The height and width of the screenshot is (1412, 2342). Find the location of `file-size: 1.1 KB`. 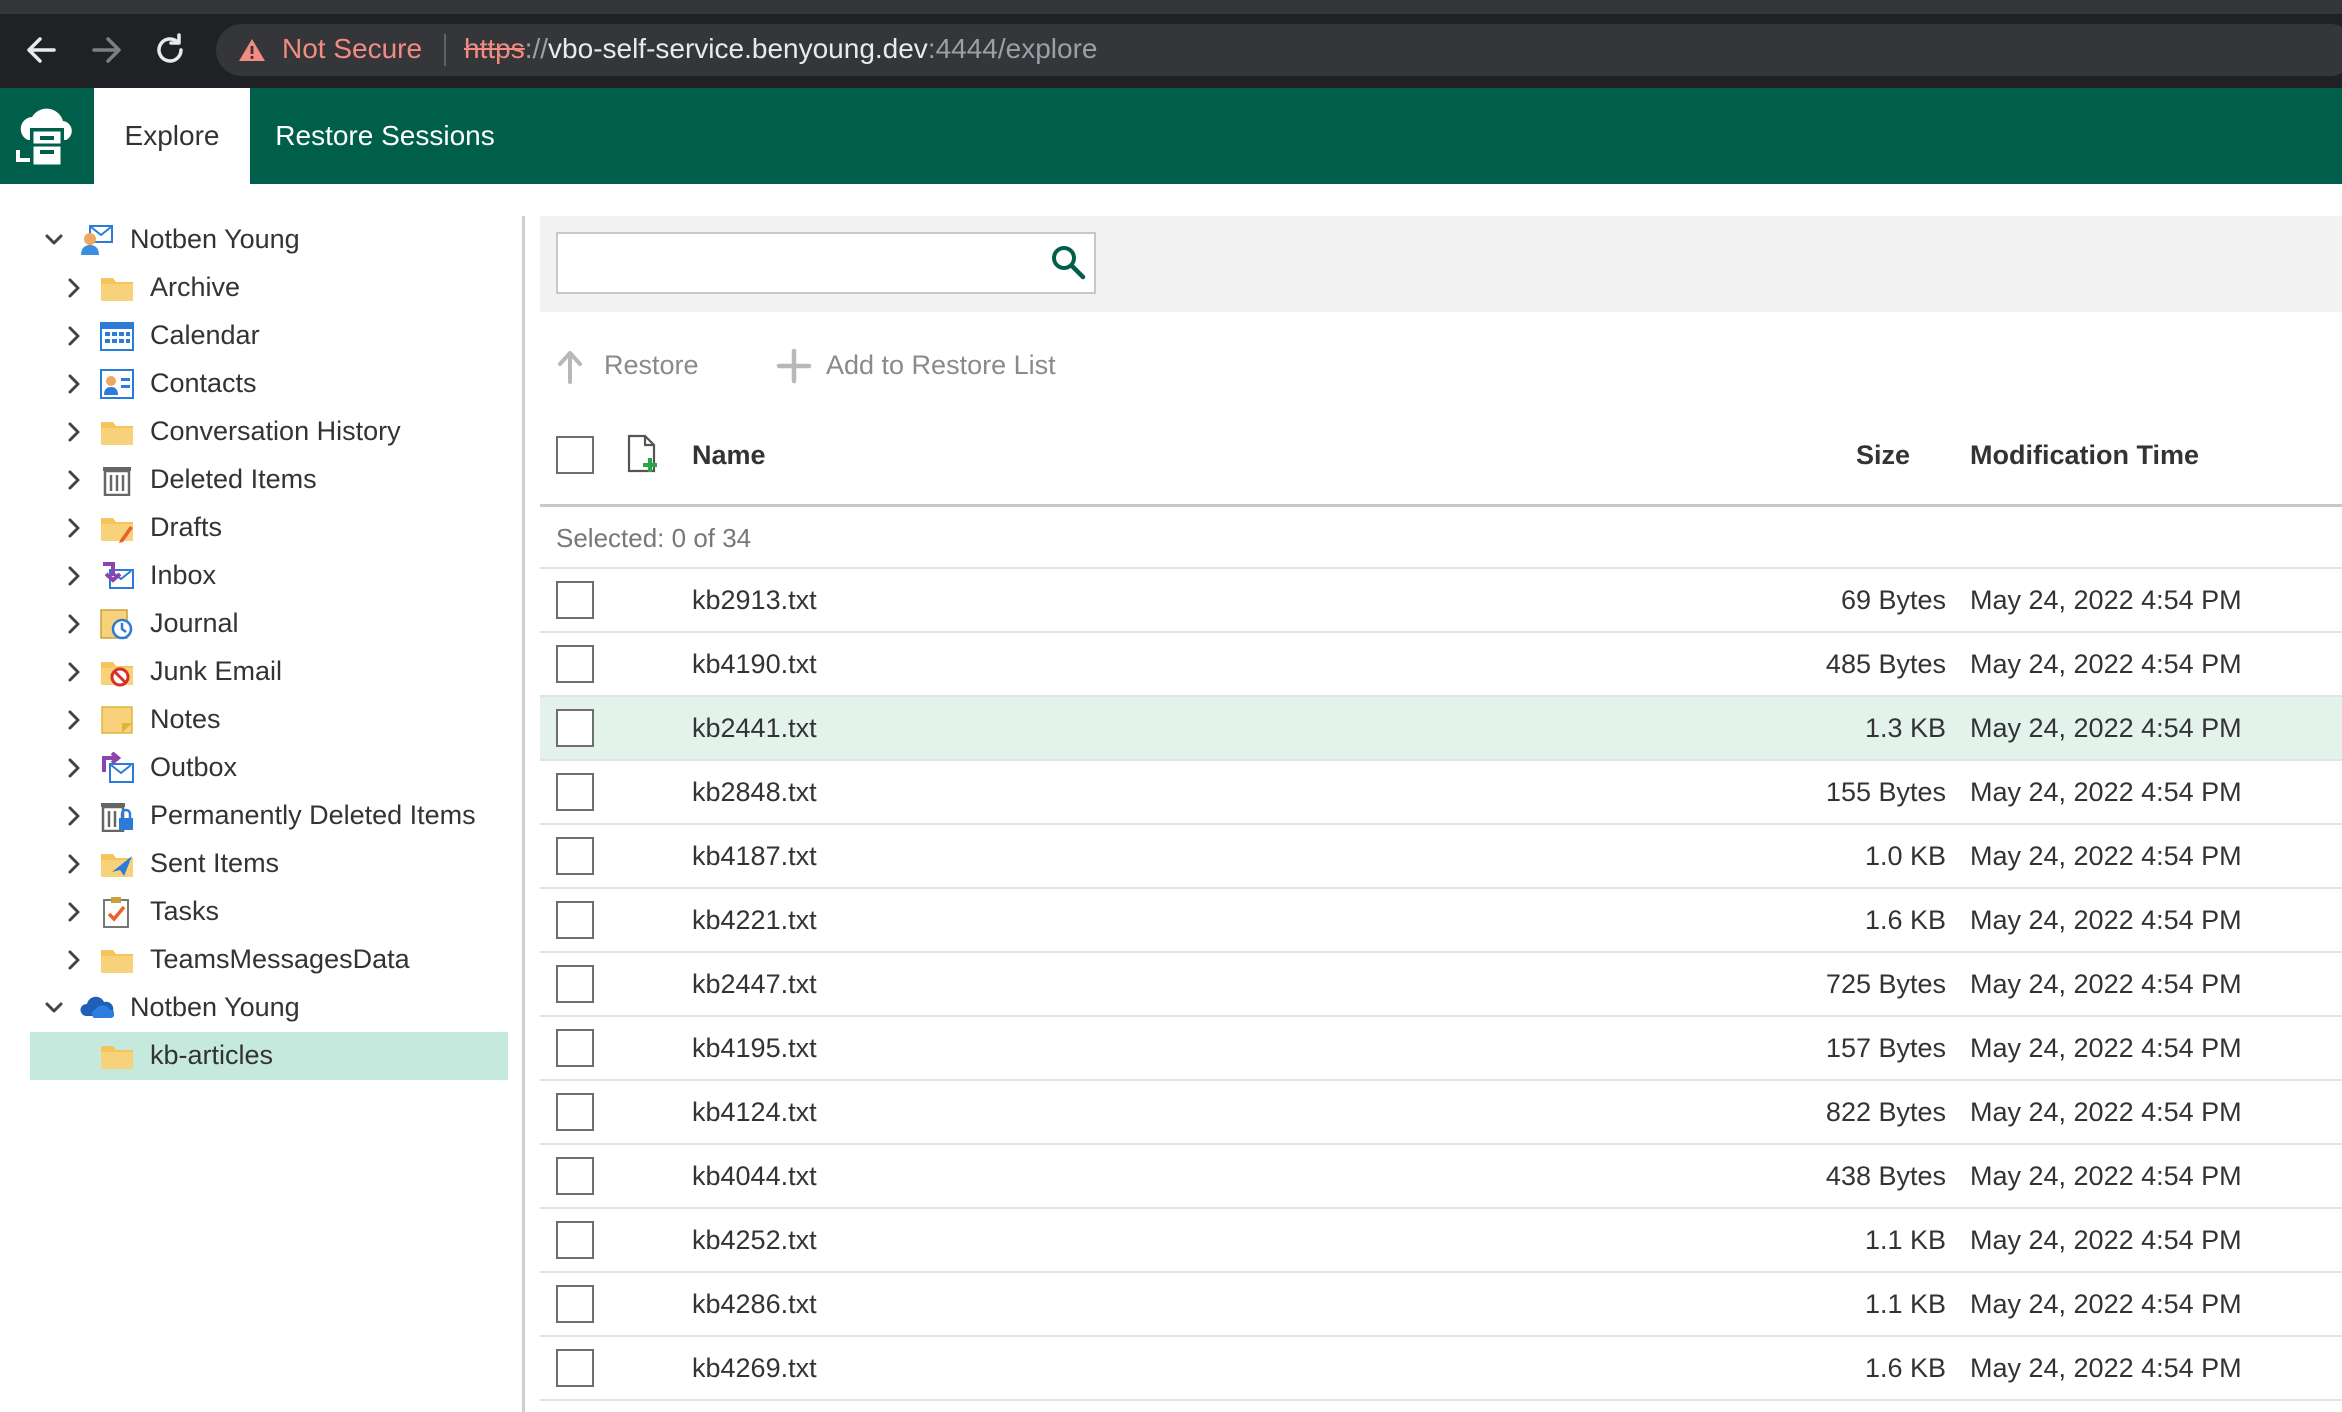

file-size: 1.1 KB is located at coordinates (1905, 1304).